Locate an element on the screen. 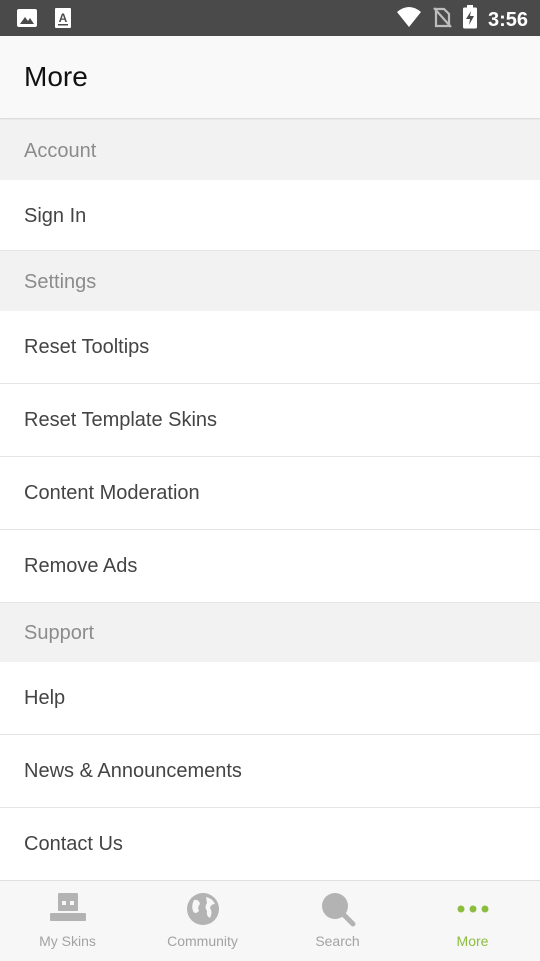 Image resolution: width=540 pixels, height=961 pixels. nav-label-community: Community is located at coordinates (202, 941).